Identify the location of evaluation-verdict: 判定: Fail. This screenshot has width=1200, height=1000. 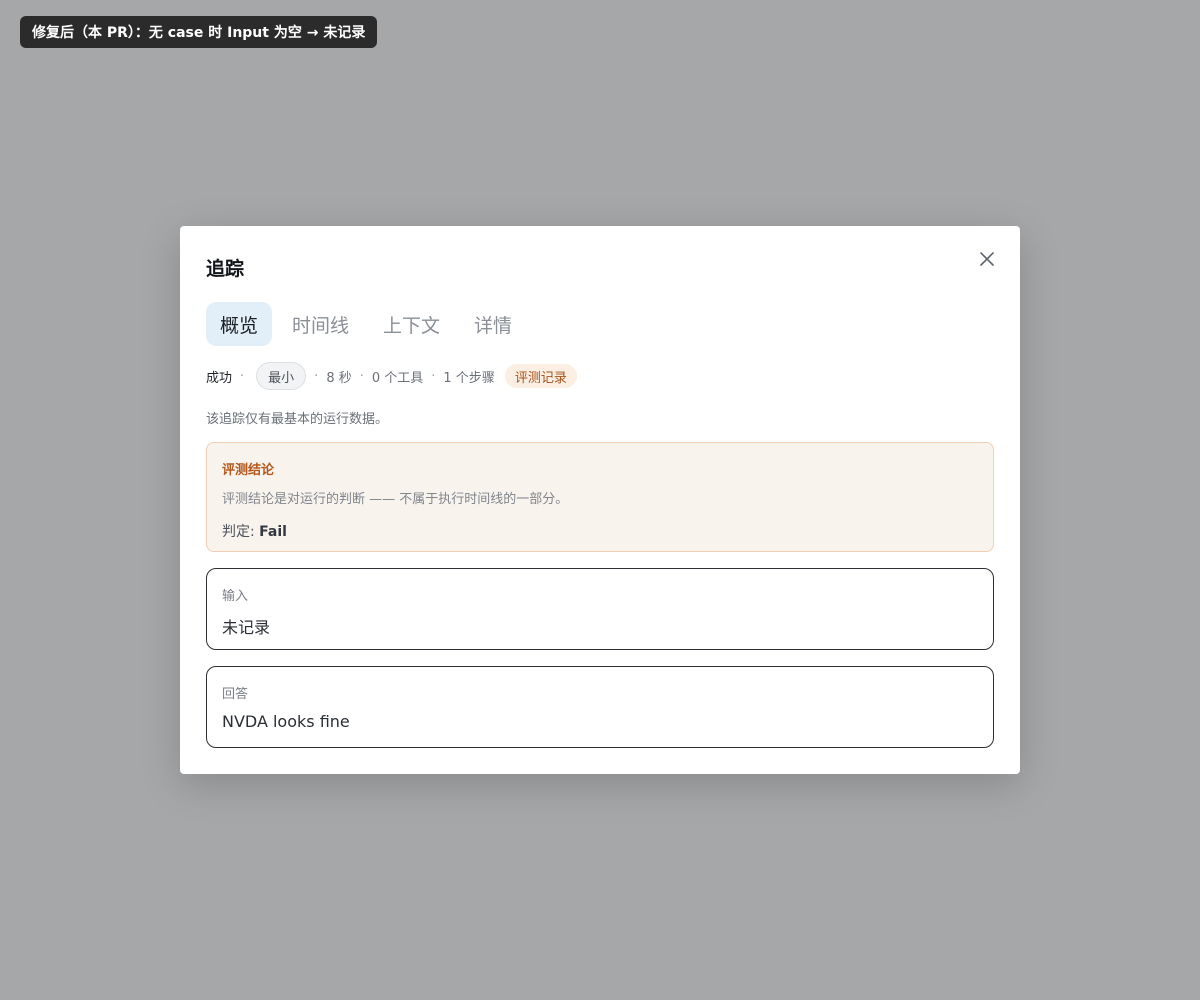
(600, 531).